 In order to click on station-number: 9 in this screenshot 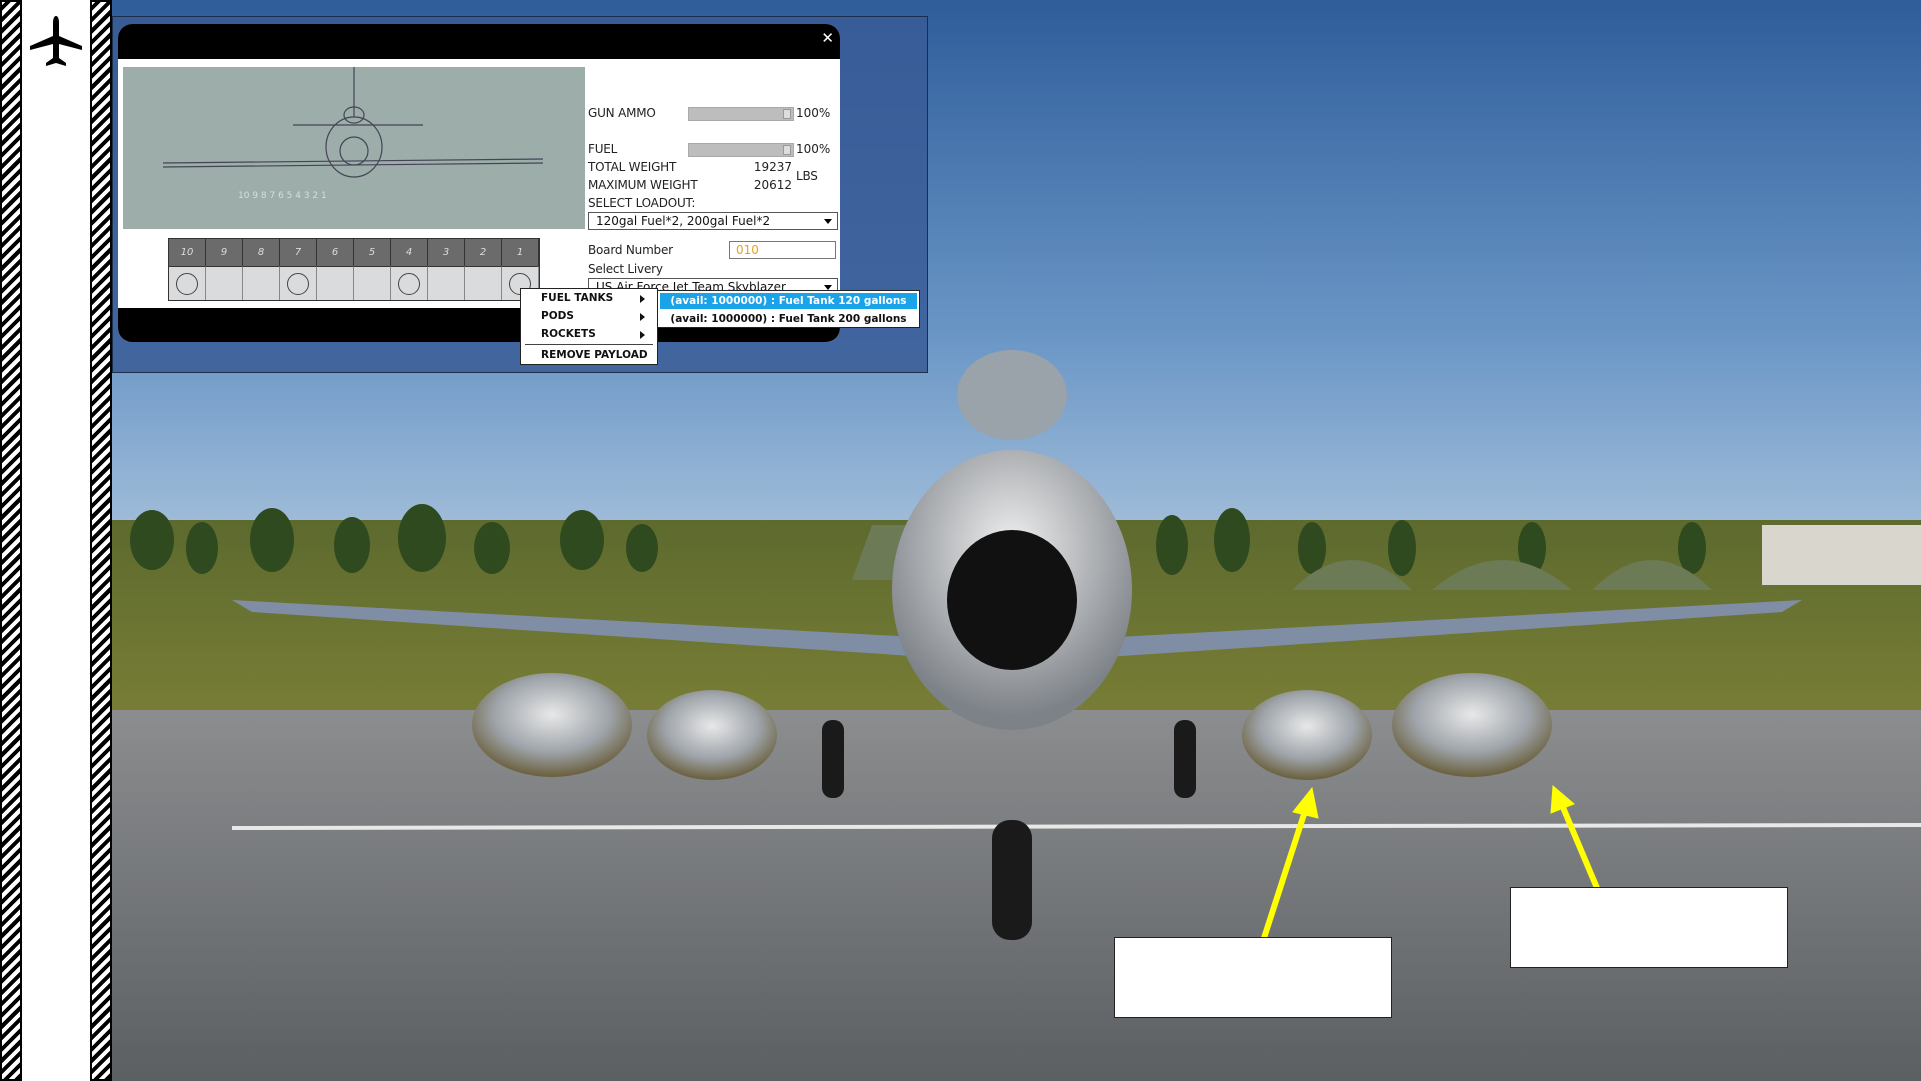, I will do `click(224, 252)`.